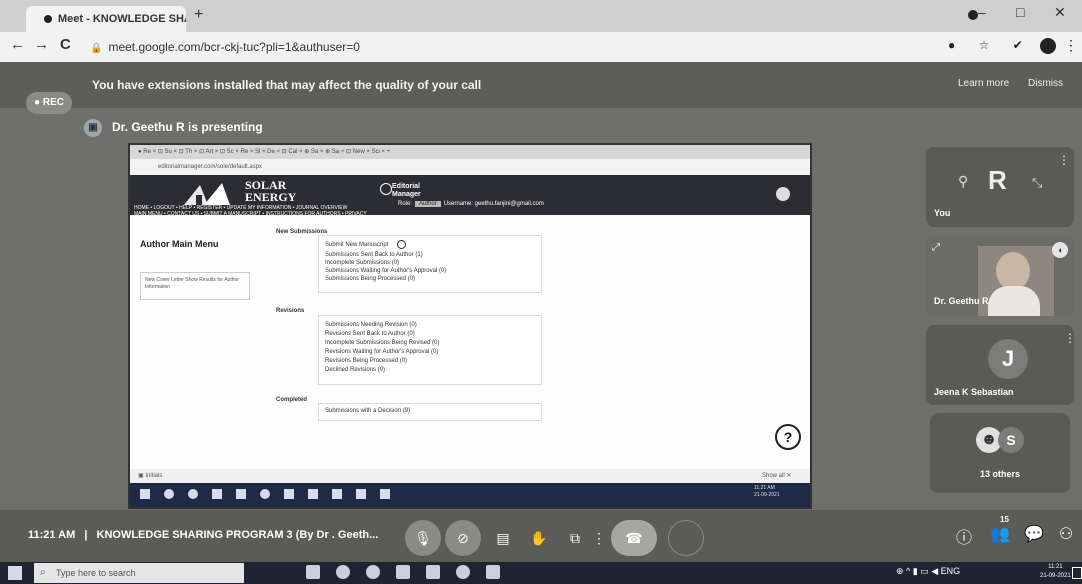 The image size is (1082, 584). Describe the element at coordinates (15, 573) in the screenshot. I see `windows-start-icon` at that location.